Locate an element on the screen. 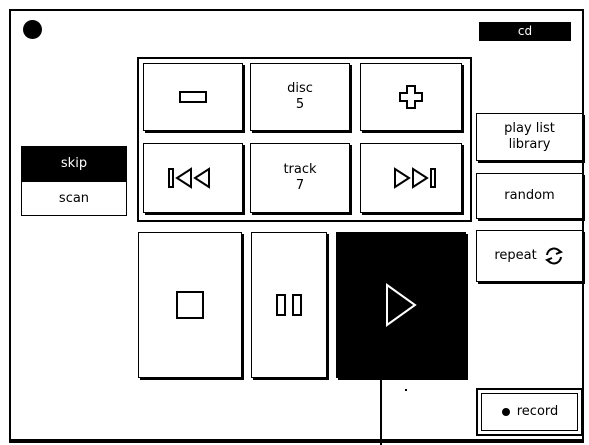 The height and width of the screenshot is (445, 589). track-caption: track is located at coordinates (300, 169).